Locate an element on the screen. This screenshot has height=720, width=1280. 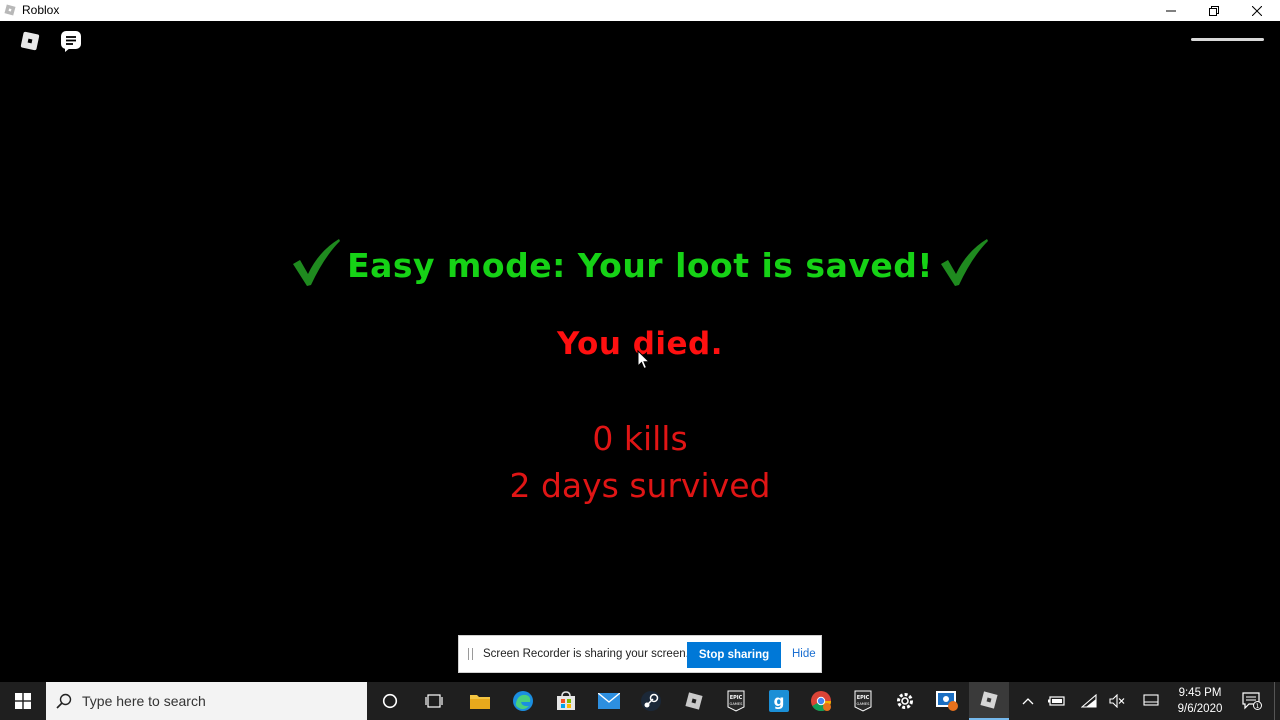
topbar-handle is located at coordinates (1227, 39).